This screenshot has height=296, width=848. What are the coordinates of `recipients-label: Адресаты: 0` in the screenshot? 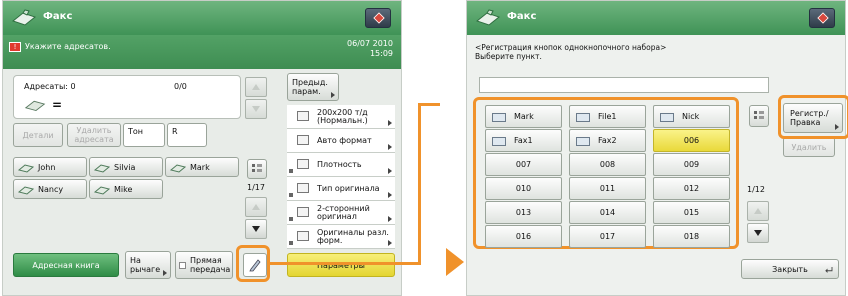 It's located at (50, 86).